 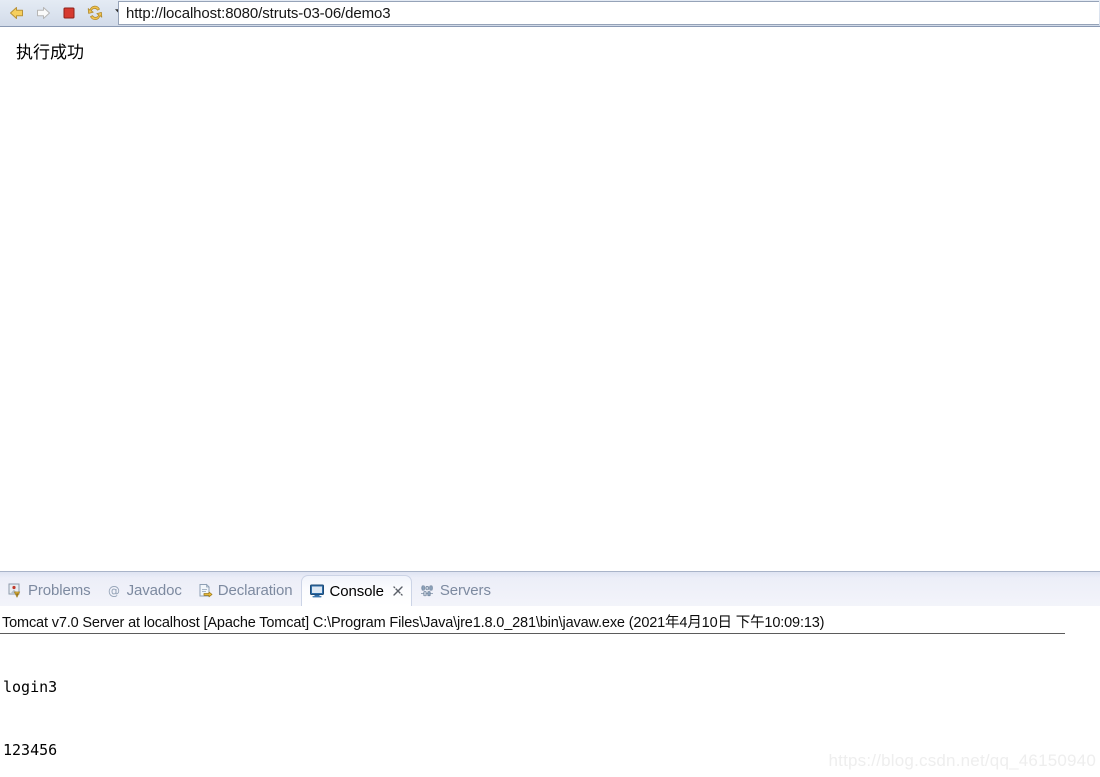 I want to click on forward-button, so click(x=43, y=13).